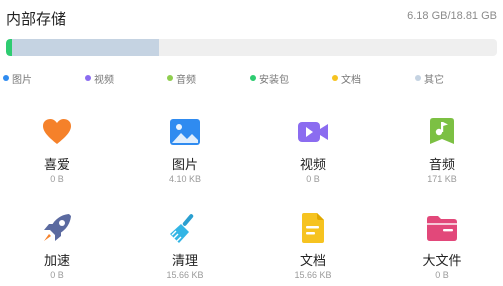 The height and width of the screenshot is (286, 503). Describe the element at coordinates (185, 132) in the screenshot. I see `image-icon` at that location.